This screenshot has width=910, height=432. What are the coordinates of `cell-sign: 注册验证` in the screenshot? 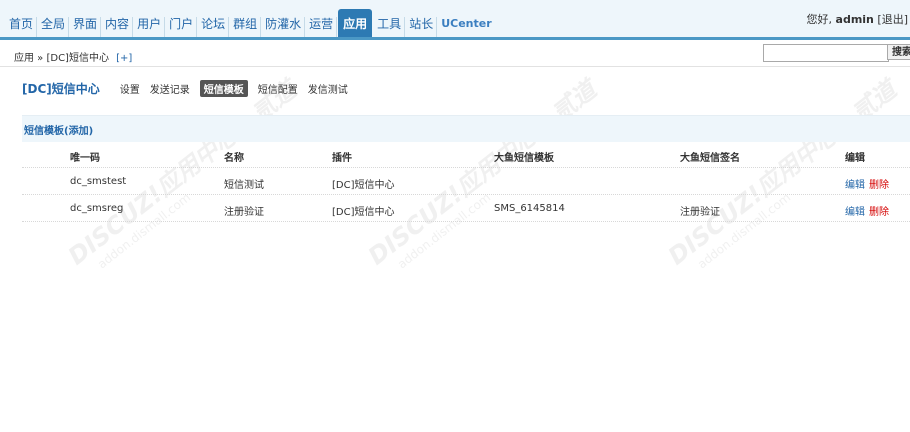 It's located at (700, 212).